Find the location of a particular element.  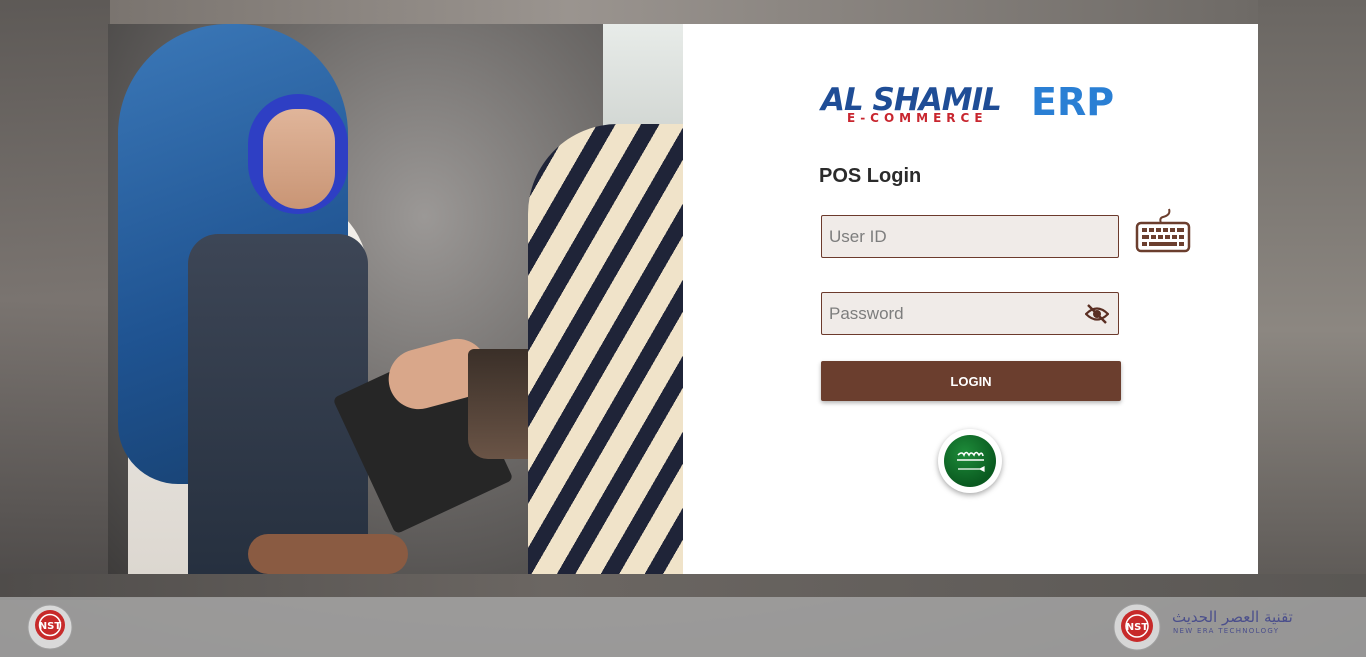

language-toggle-button is located at coordinates (970, 461).